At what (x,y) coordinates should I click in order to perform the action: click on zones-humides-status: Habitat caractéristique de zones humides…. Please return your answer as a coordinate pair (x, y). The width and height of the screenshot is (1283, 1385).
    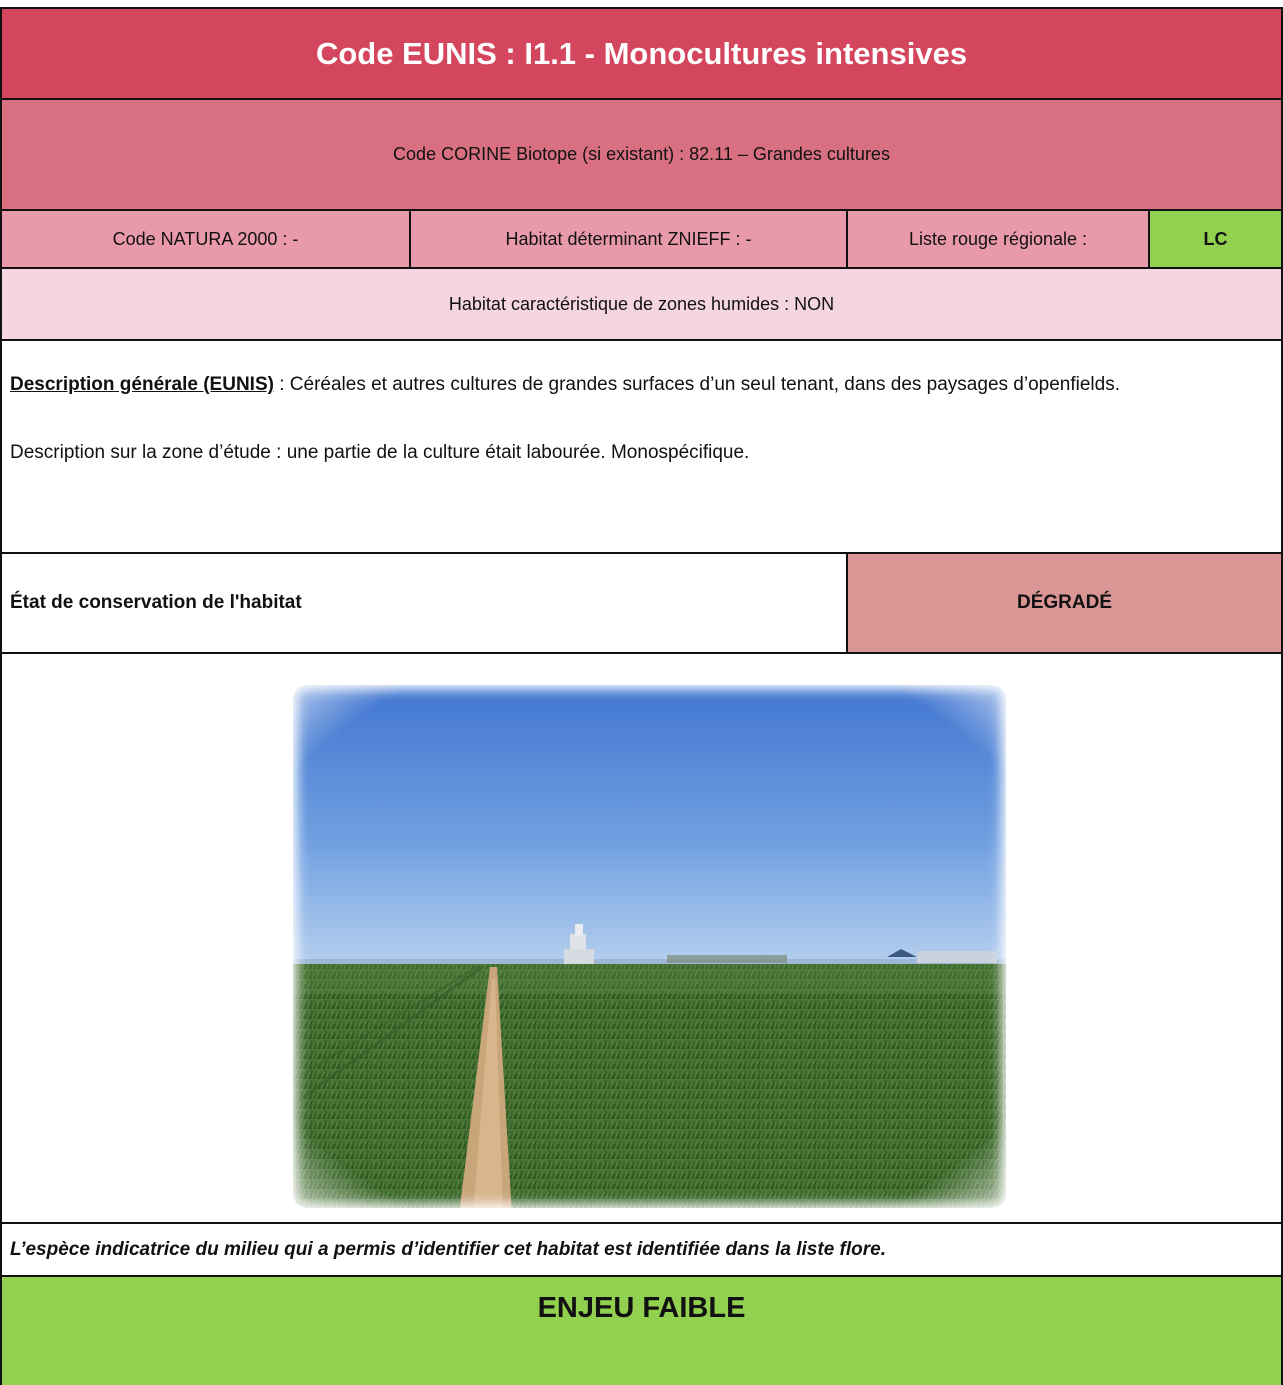
    Looking at the image, I should click on (641, 303).